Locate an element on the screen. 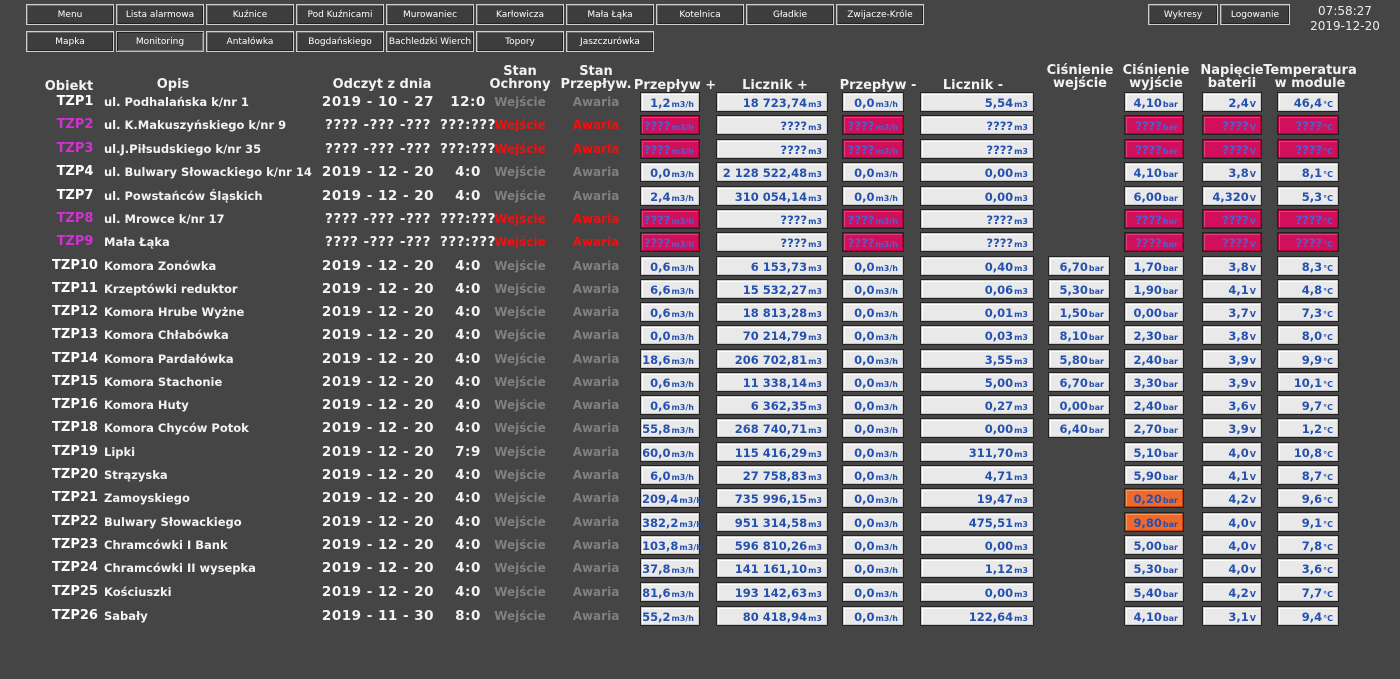  nav-button-jaszczurowka: Jaszczurówka is located at coordinates (610, 41).